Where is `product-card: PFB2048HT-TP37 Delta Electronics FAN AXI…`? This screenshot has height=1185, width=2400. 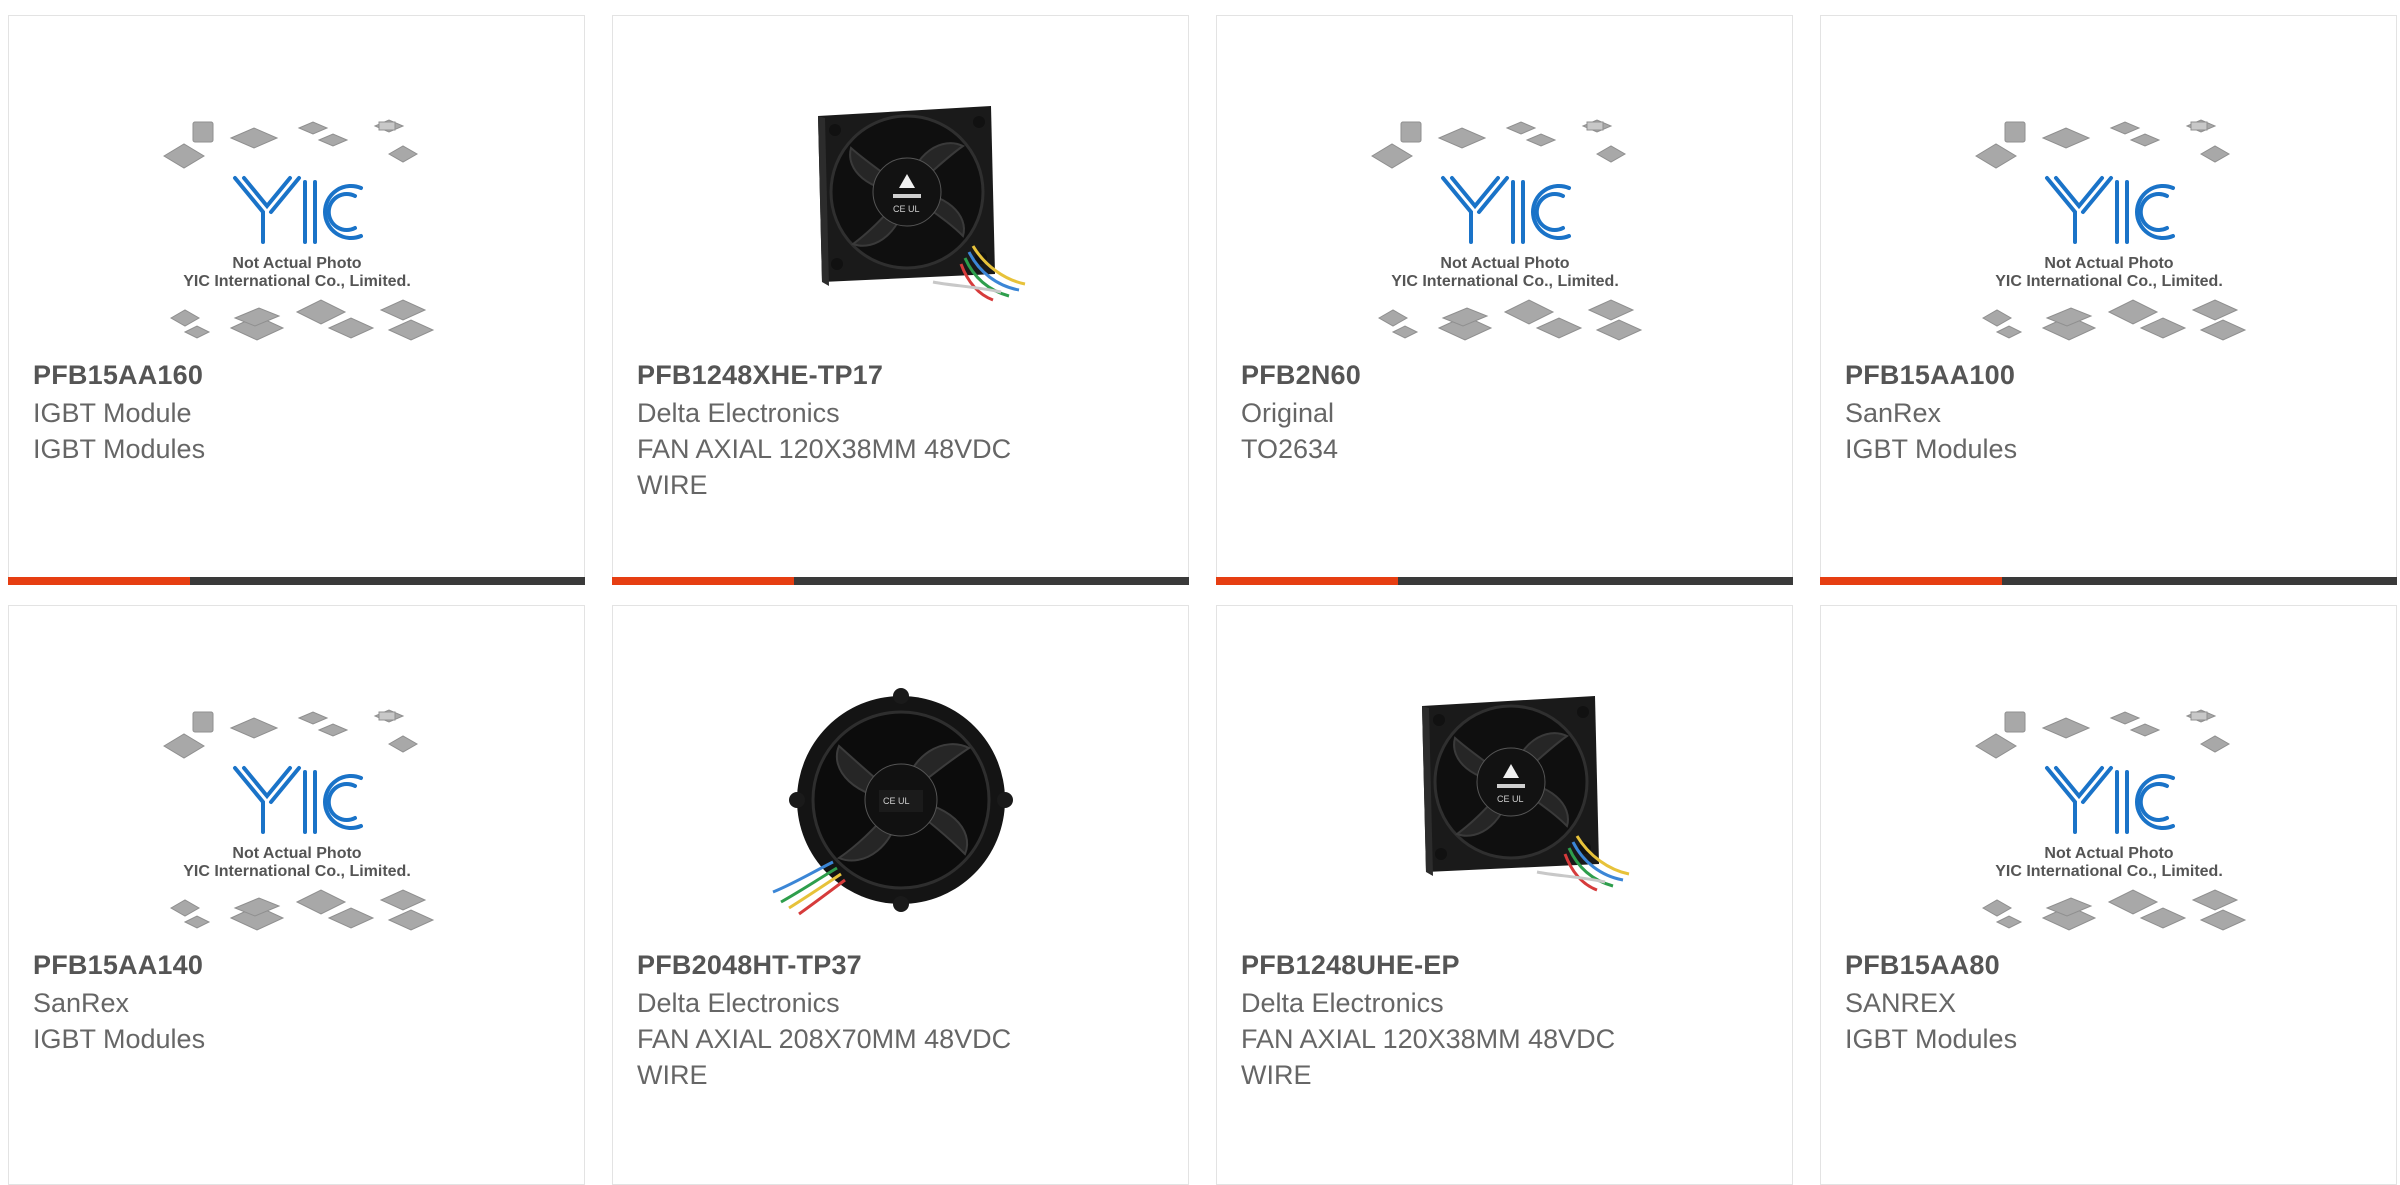
product-card: PFB2048HT-TP37 Delta Electronics FAN AXI… is located at coordinates (900, 895).